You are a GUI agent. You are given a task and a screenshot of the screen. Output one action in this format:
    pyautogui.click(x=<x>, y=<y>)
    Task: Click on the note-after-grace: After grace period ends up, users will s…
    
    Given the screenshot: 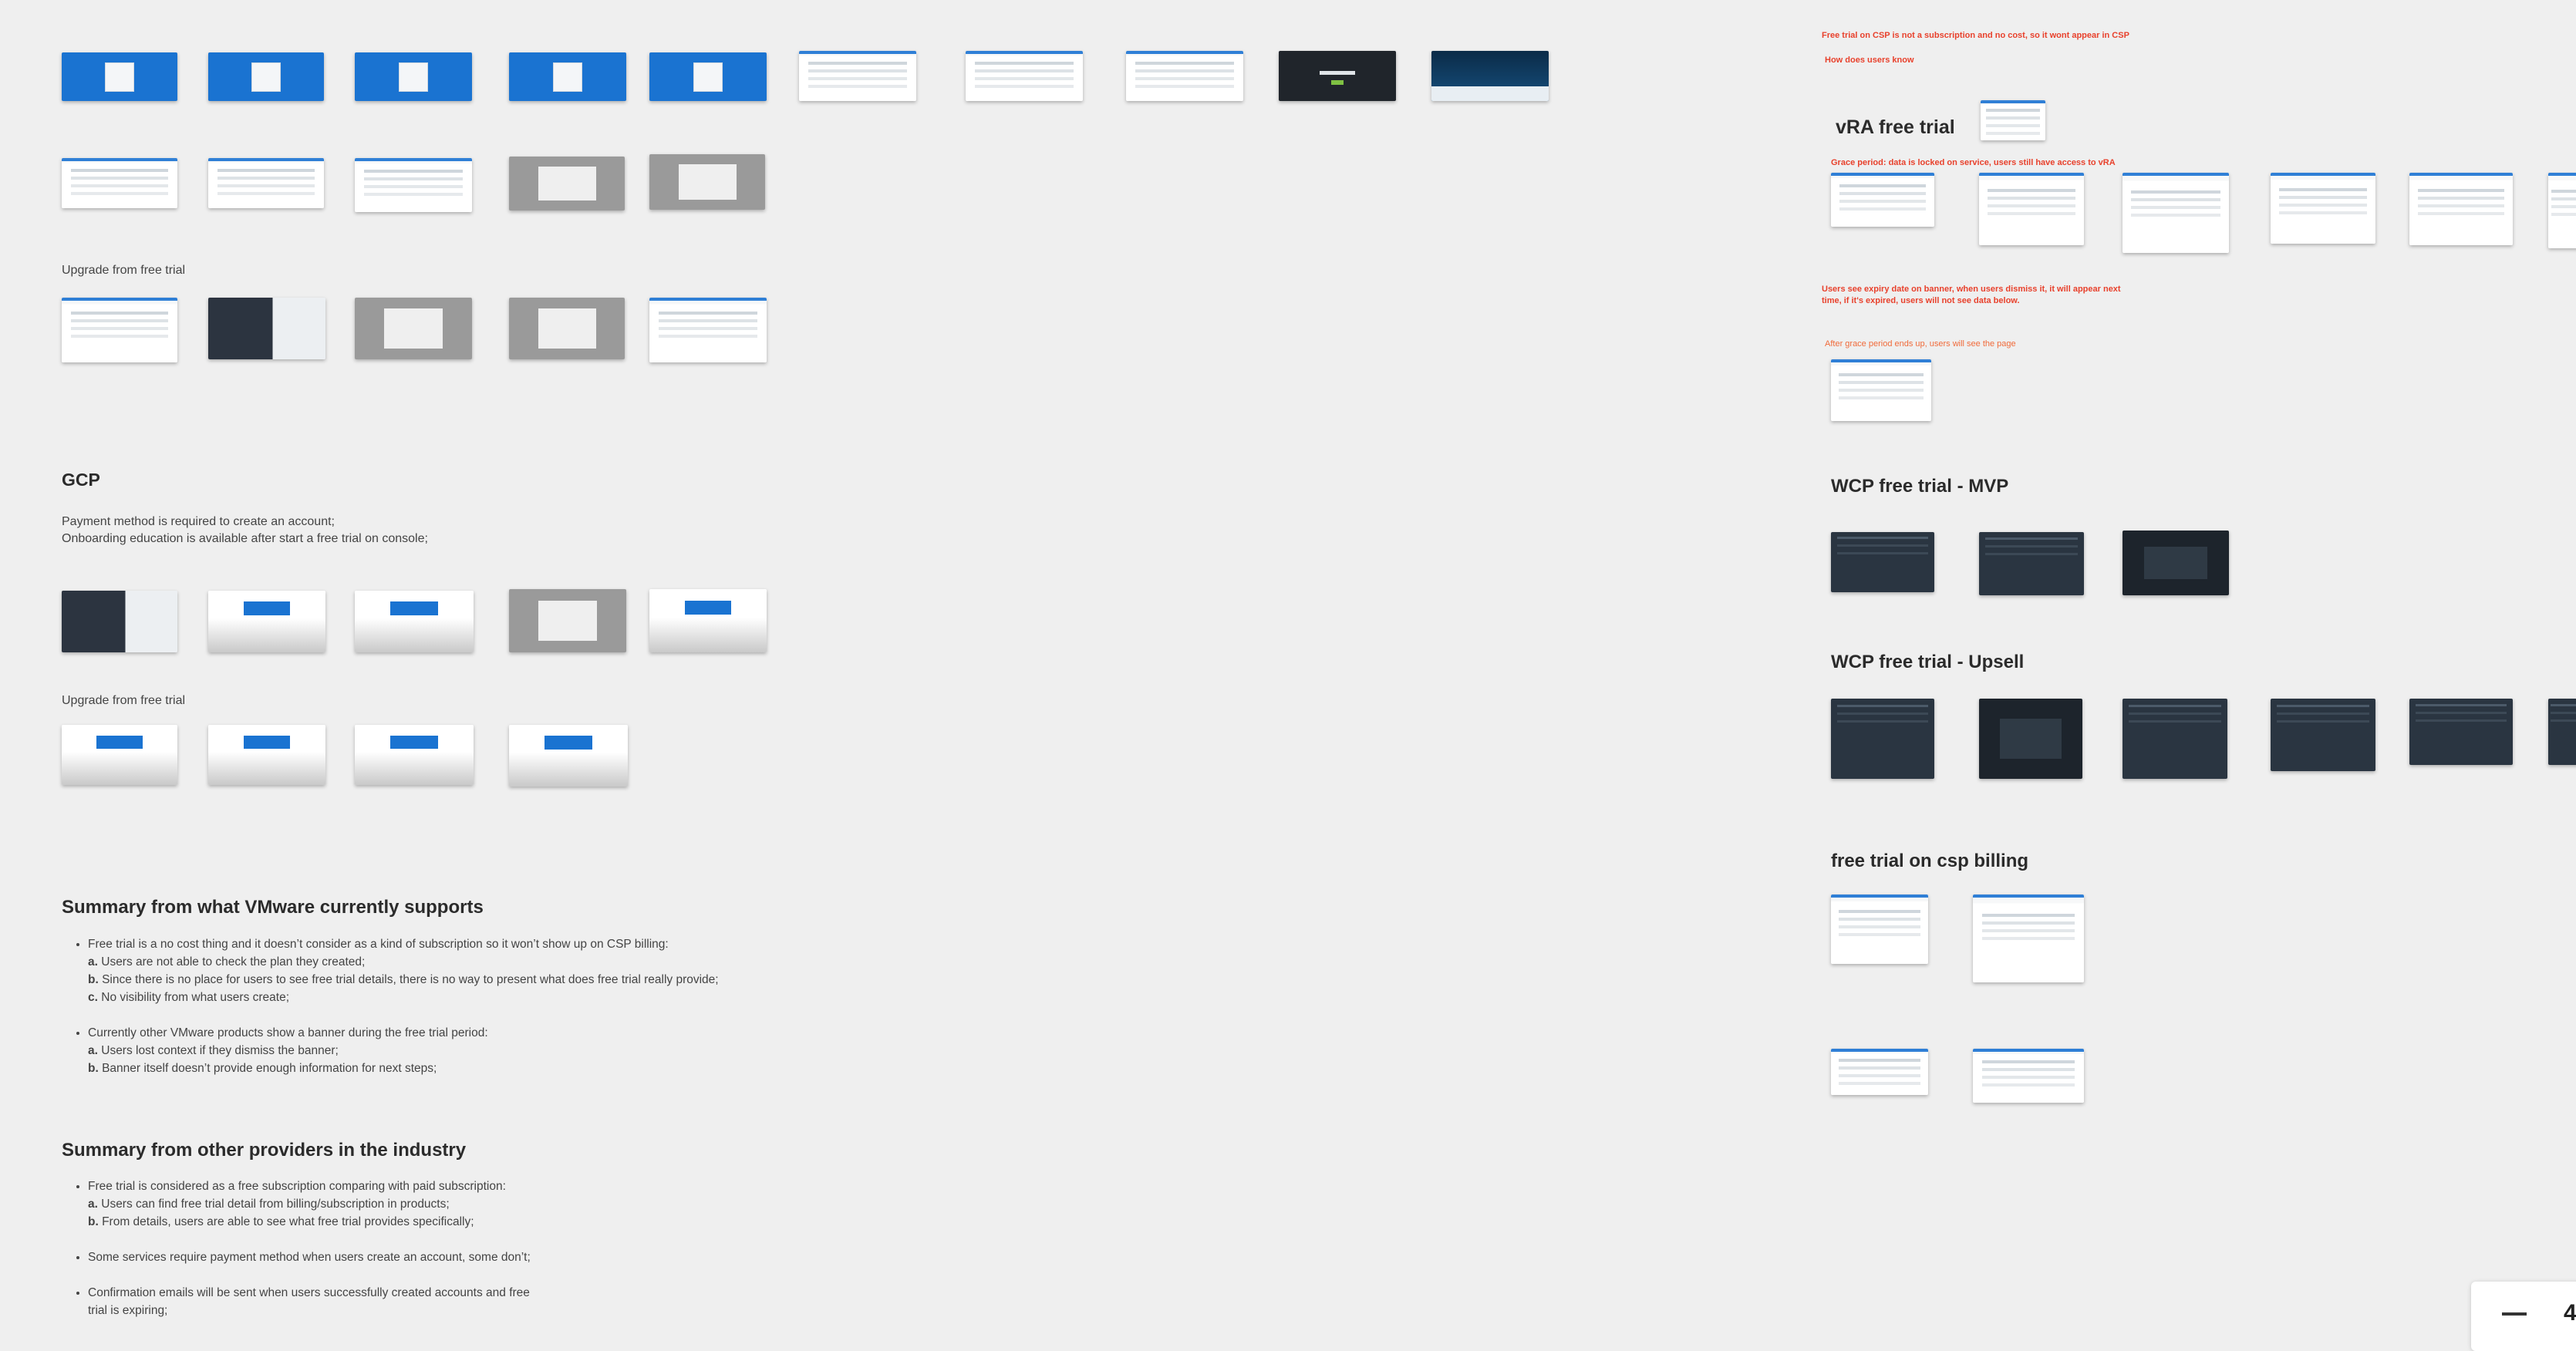 What is the action you would take?
    pyautogui.click(x=1920, y=344)
    